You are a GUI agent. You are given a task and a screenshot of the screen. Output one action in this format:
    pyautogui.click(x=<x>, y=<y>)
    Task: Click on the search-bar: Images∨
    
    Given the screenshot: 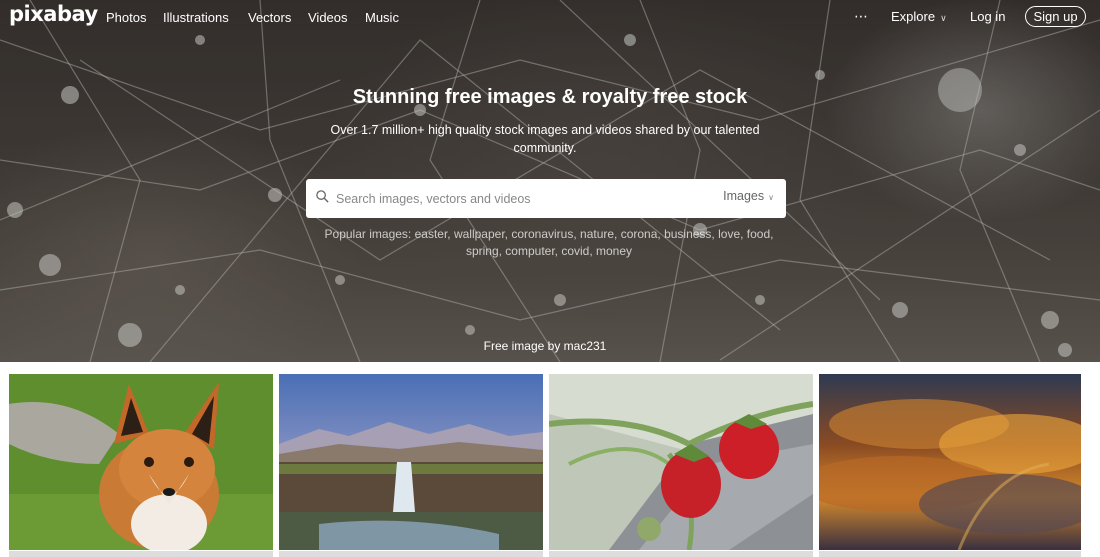 What is the action you would take?
    pyautogui.click(x=546, y=198)
    